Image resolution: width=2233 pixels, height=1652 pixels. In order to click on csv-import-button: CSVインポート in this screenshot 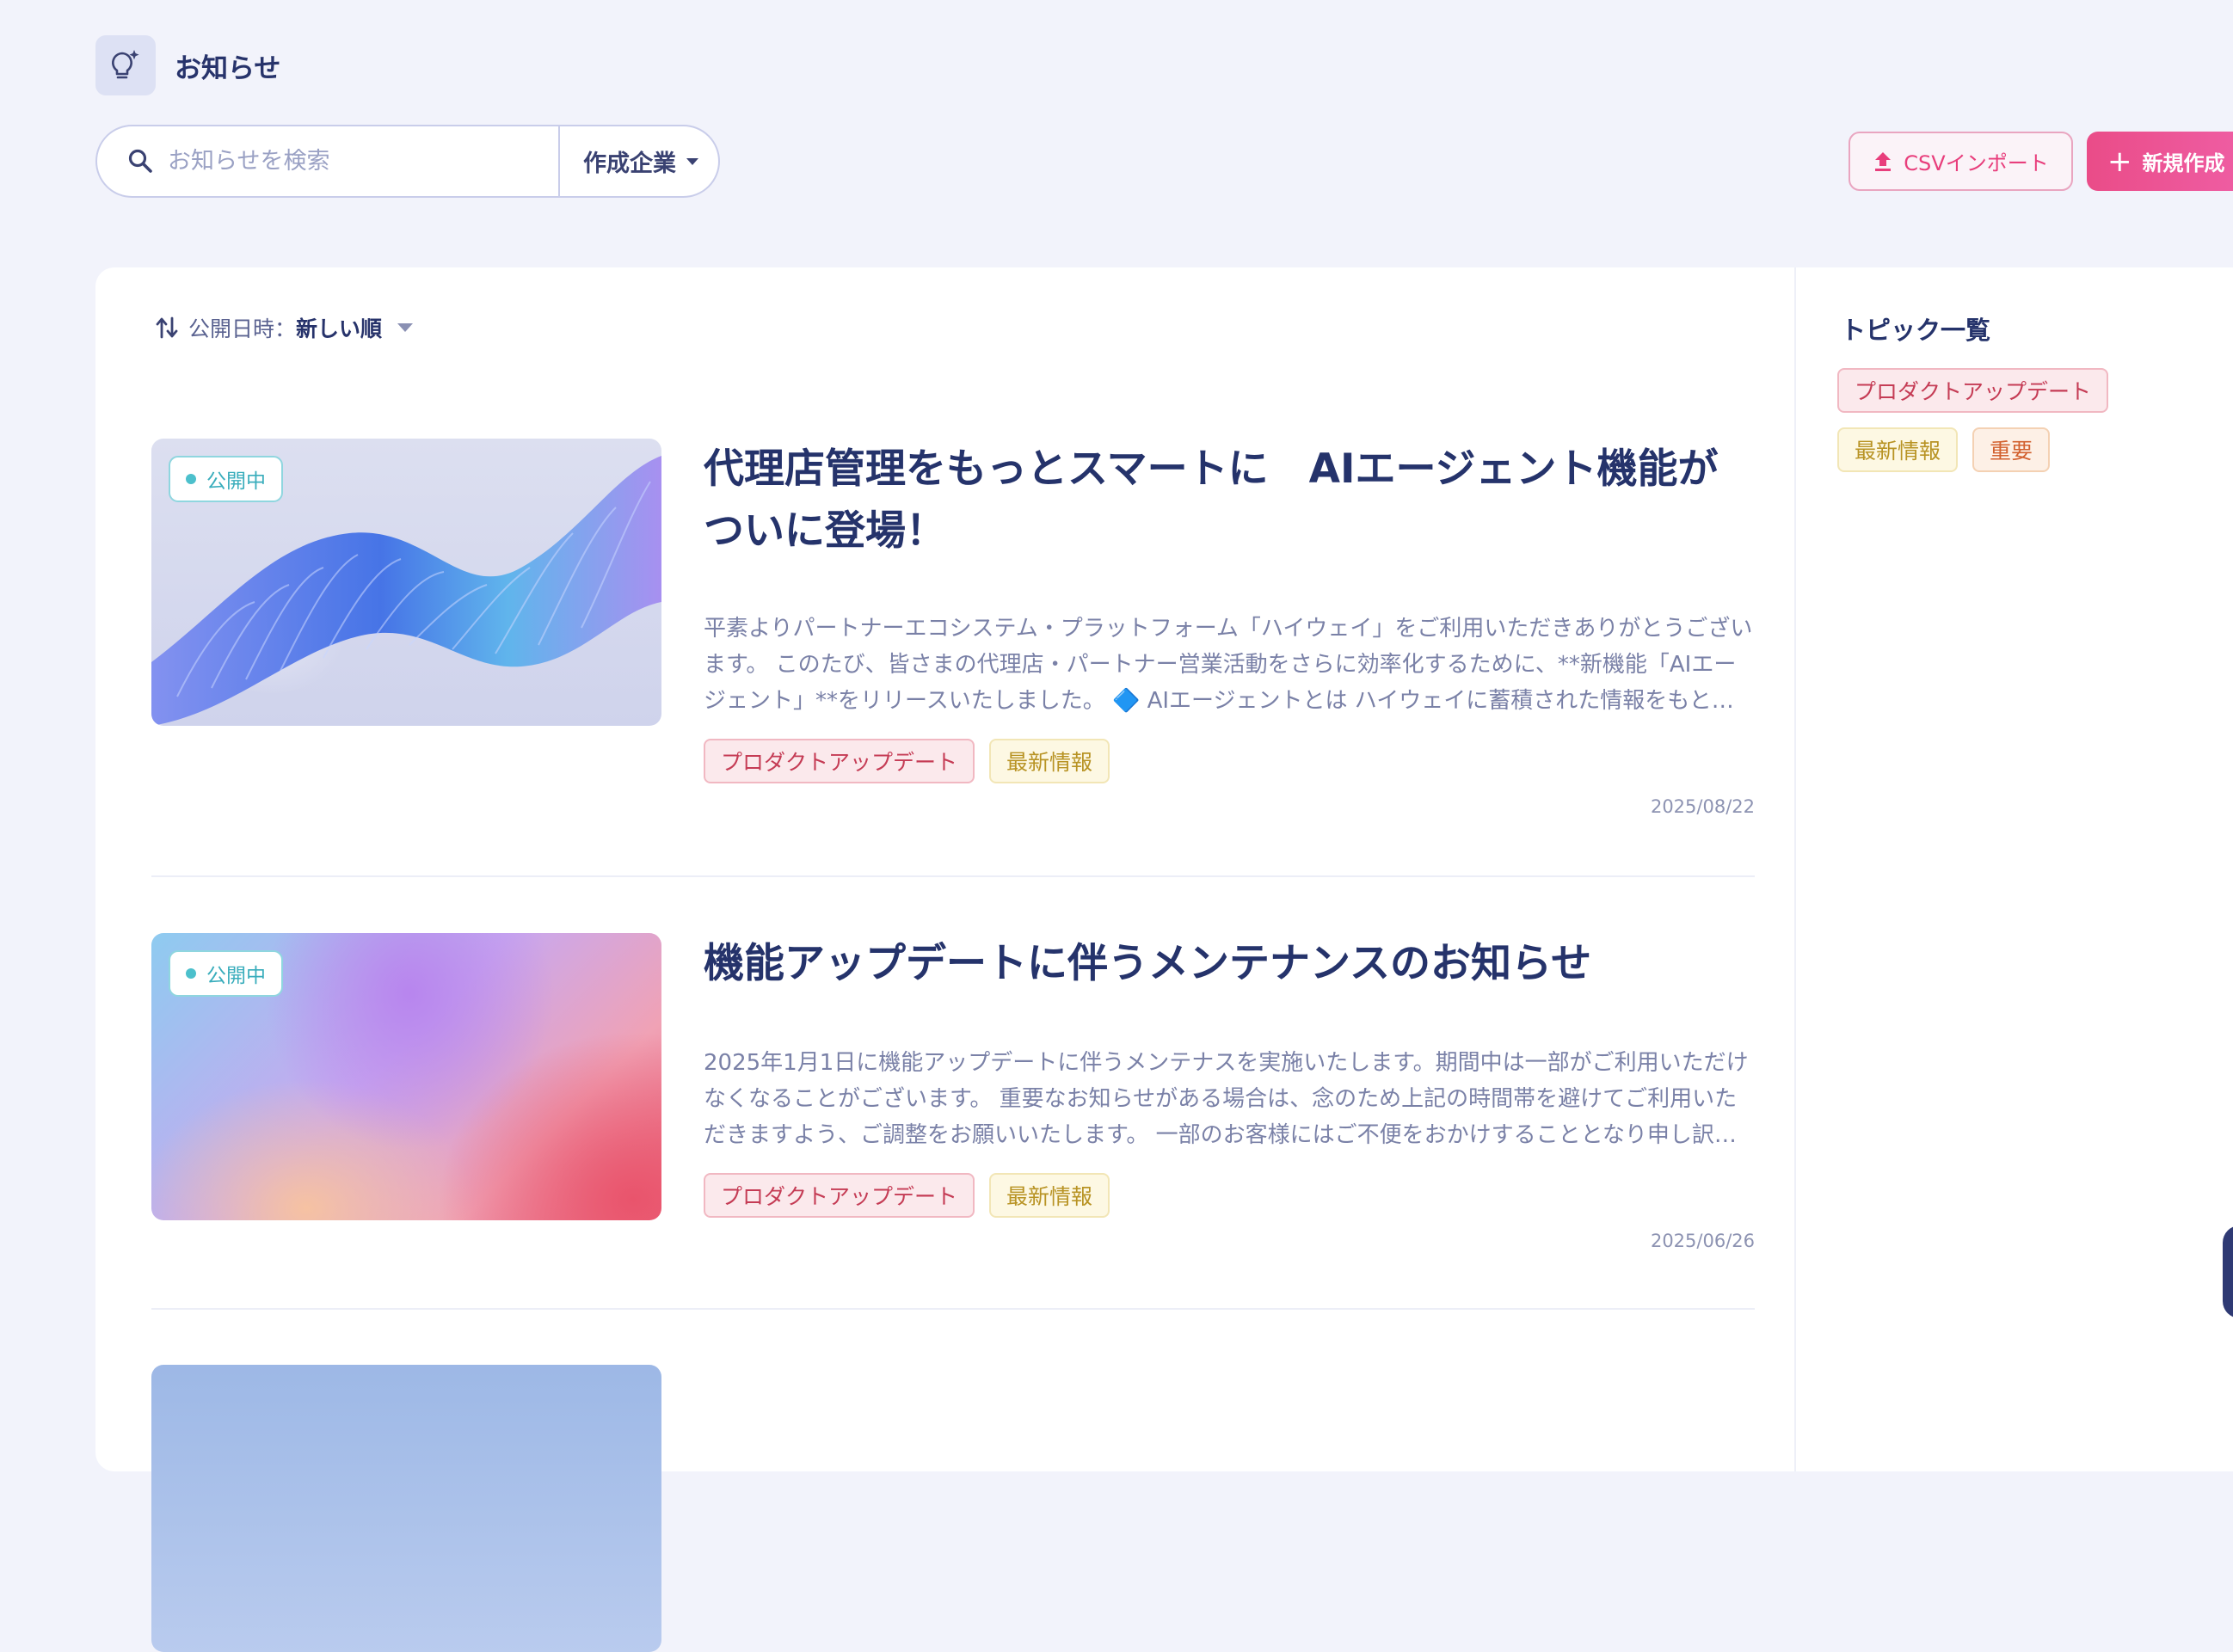, I will do `click(1961, 161)`.